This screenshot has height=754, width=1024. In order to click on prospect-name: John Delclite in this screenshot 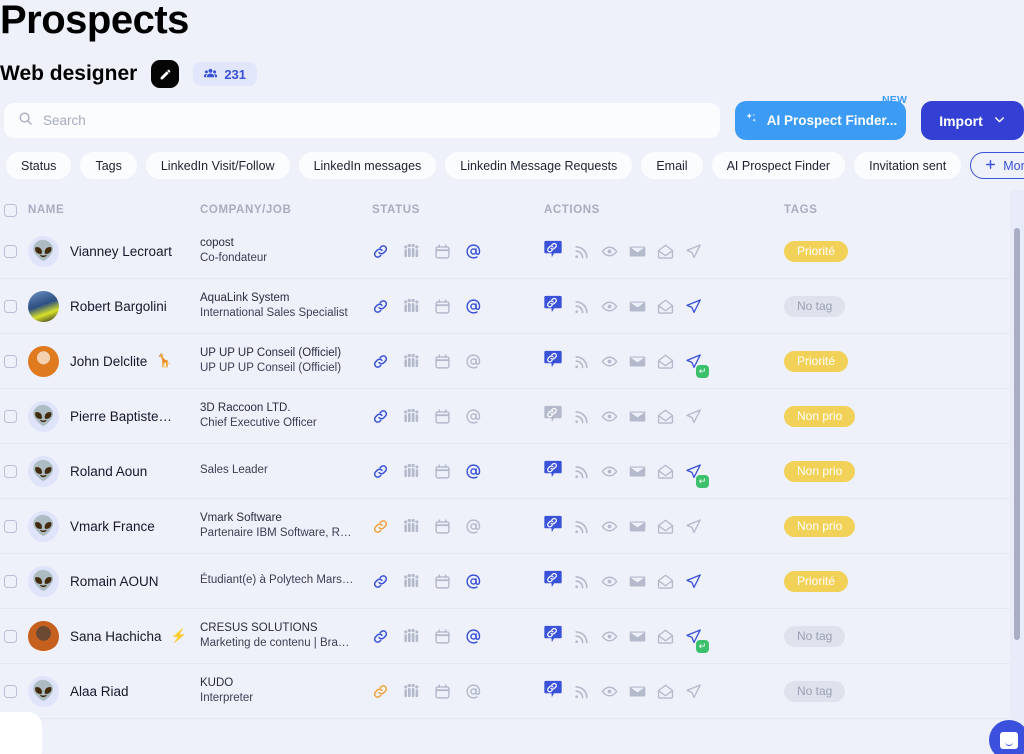, I will do `click(108, 361)`.